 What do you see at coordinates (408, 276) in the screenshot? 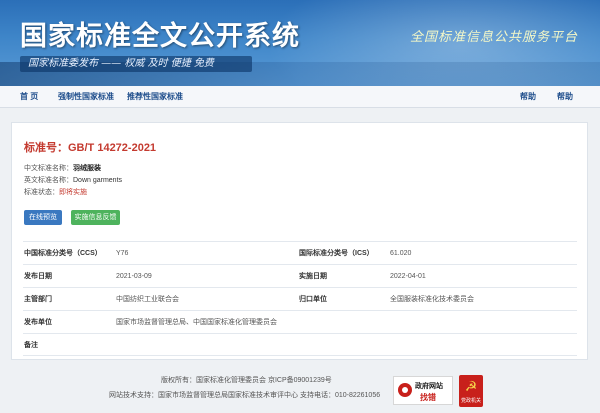
I see `implement-date-value: 2022-04-01` at bounding box center [408, 276].